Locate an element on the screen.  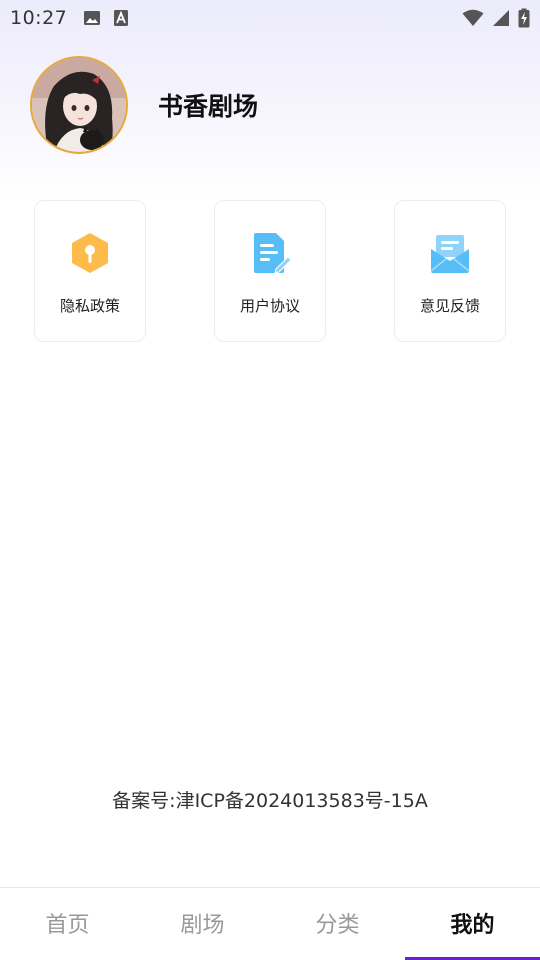
wifi-icon is located at coordinates (473, 18).